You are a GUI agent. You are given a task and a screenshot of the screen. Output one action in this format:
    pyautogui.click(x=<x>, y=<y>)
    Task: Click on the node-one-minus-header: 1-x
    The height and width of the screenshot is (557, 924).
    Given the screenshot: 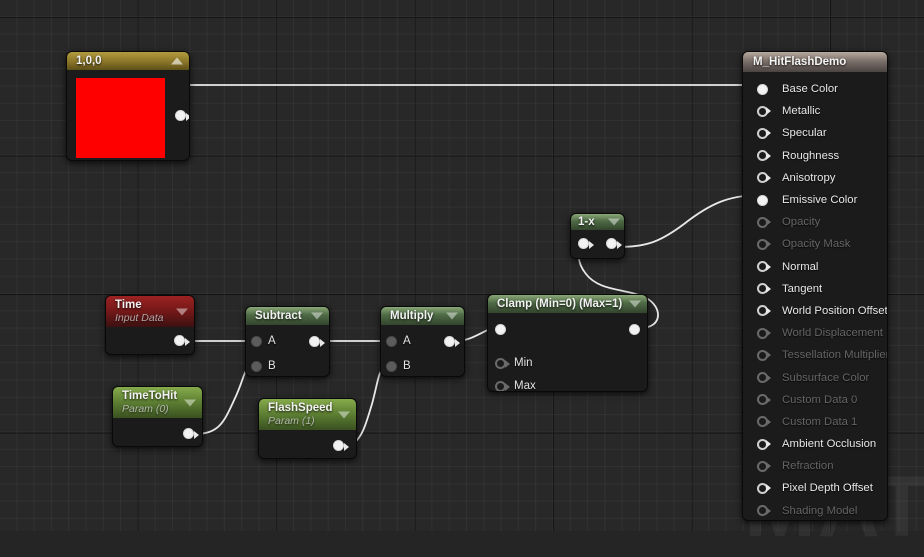 What is the action you would take?
    pyautogui.click(x=597, y=222)
    